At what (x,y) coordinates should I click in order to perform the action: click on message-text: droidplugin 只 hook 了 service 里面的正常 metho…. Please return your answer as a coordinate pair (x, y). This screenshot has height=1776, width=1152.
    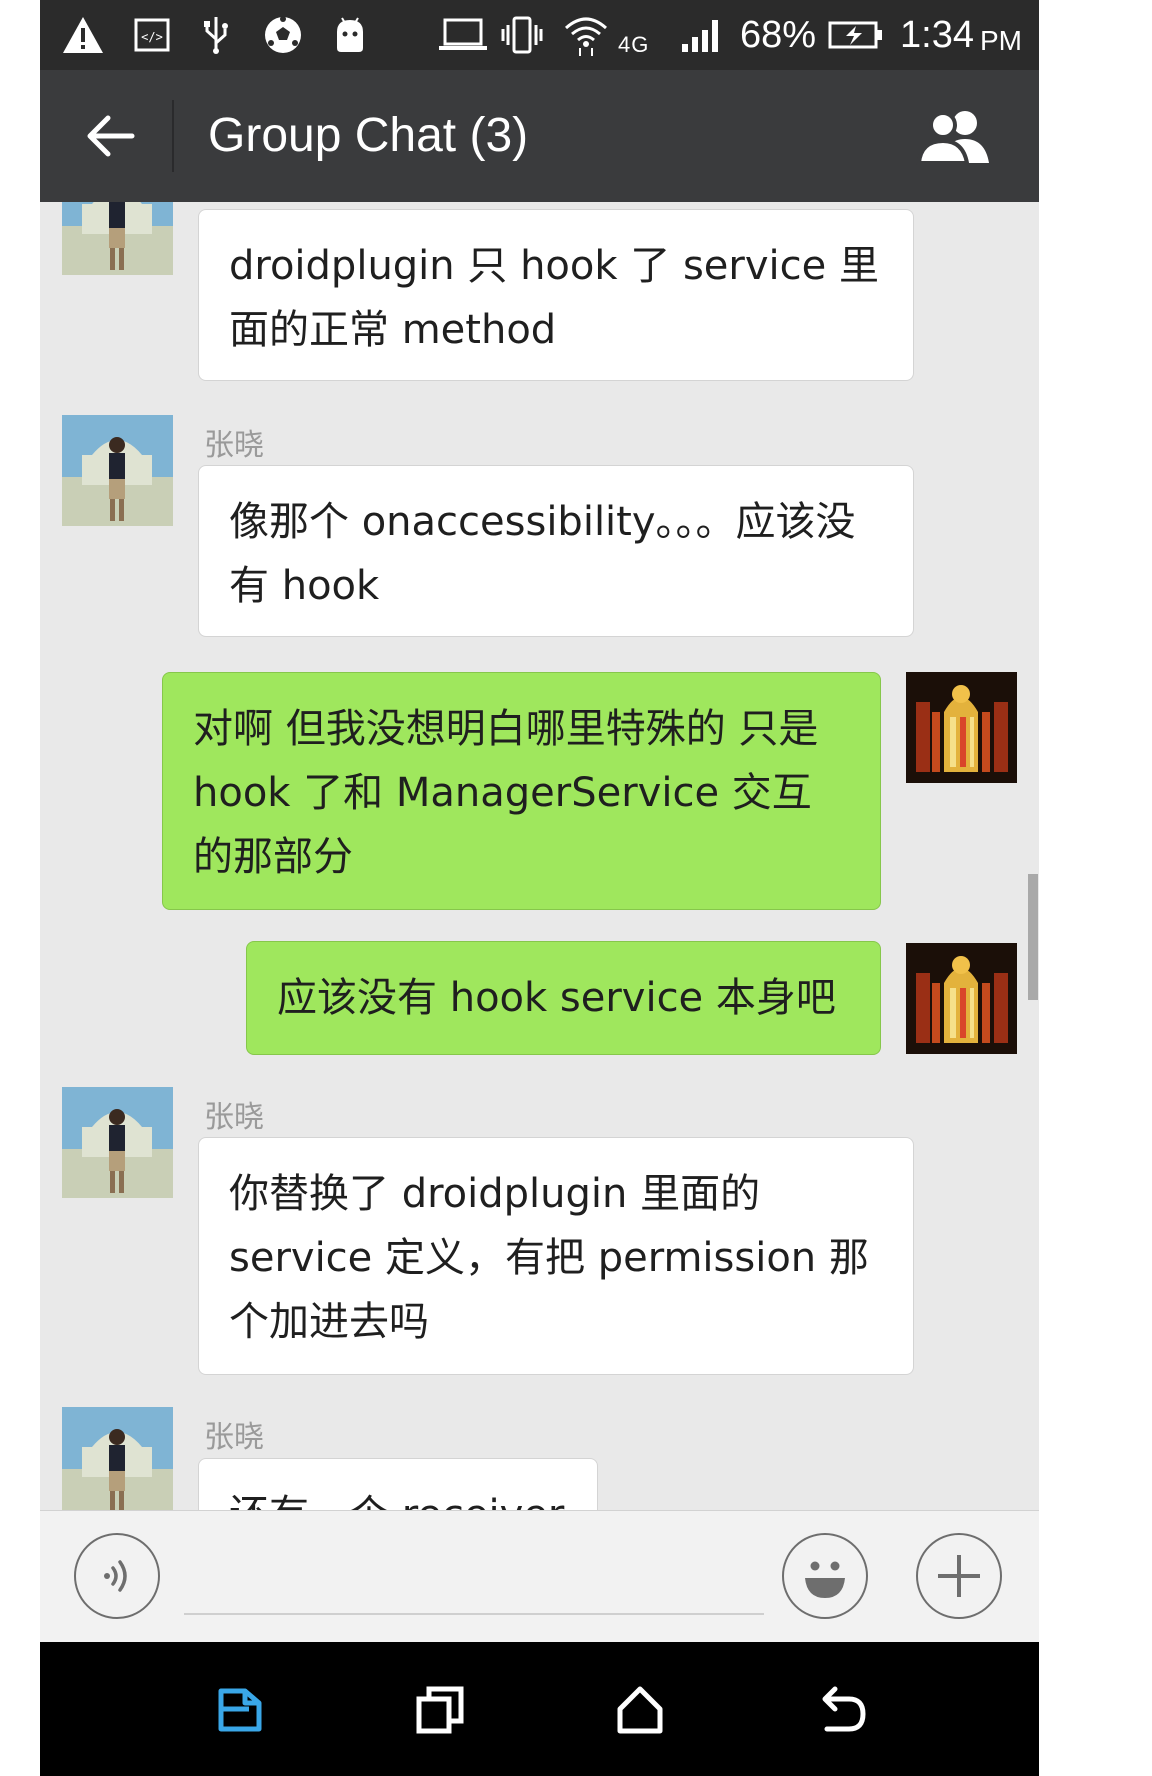
    Looking at the image, I should click on (554, 298).